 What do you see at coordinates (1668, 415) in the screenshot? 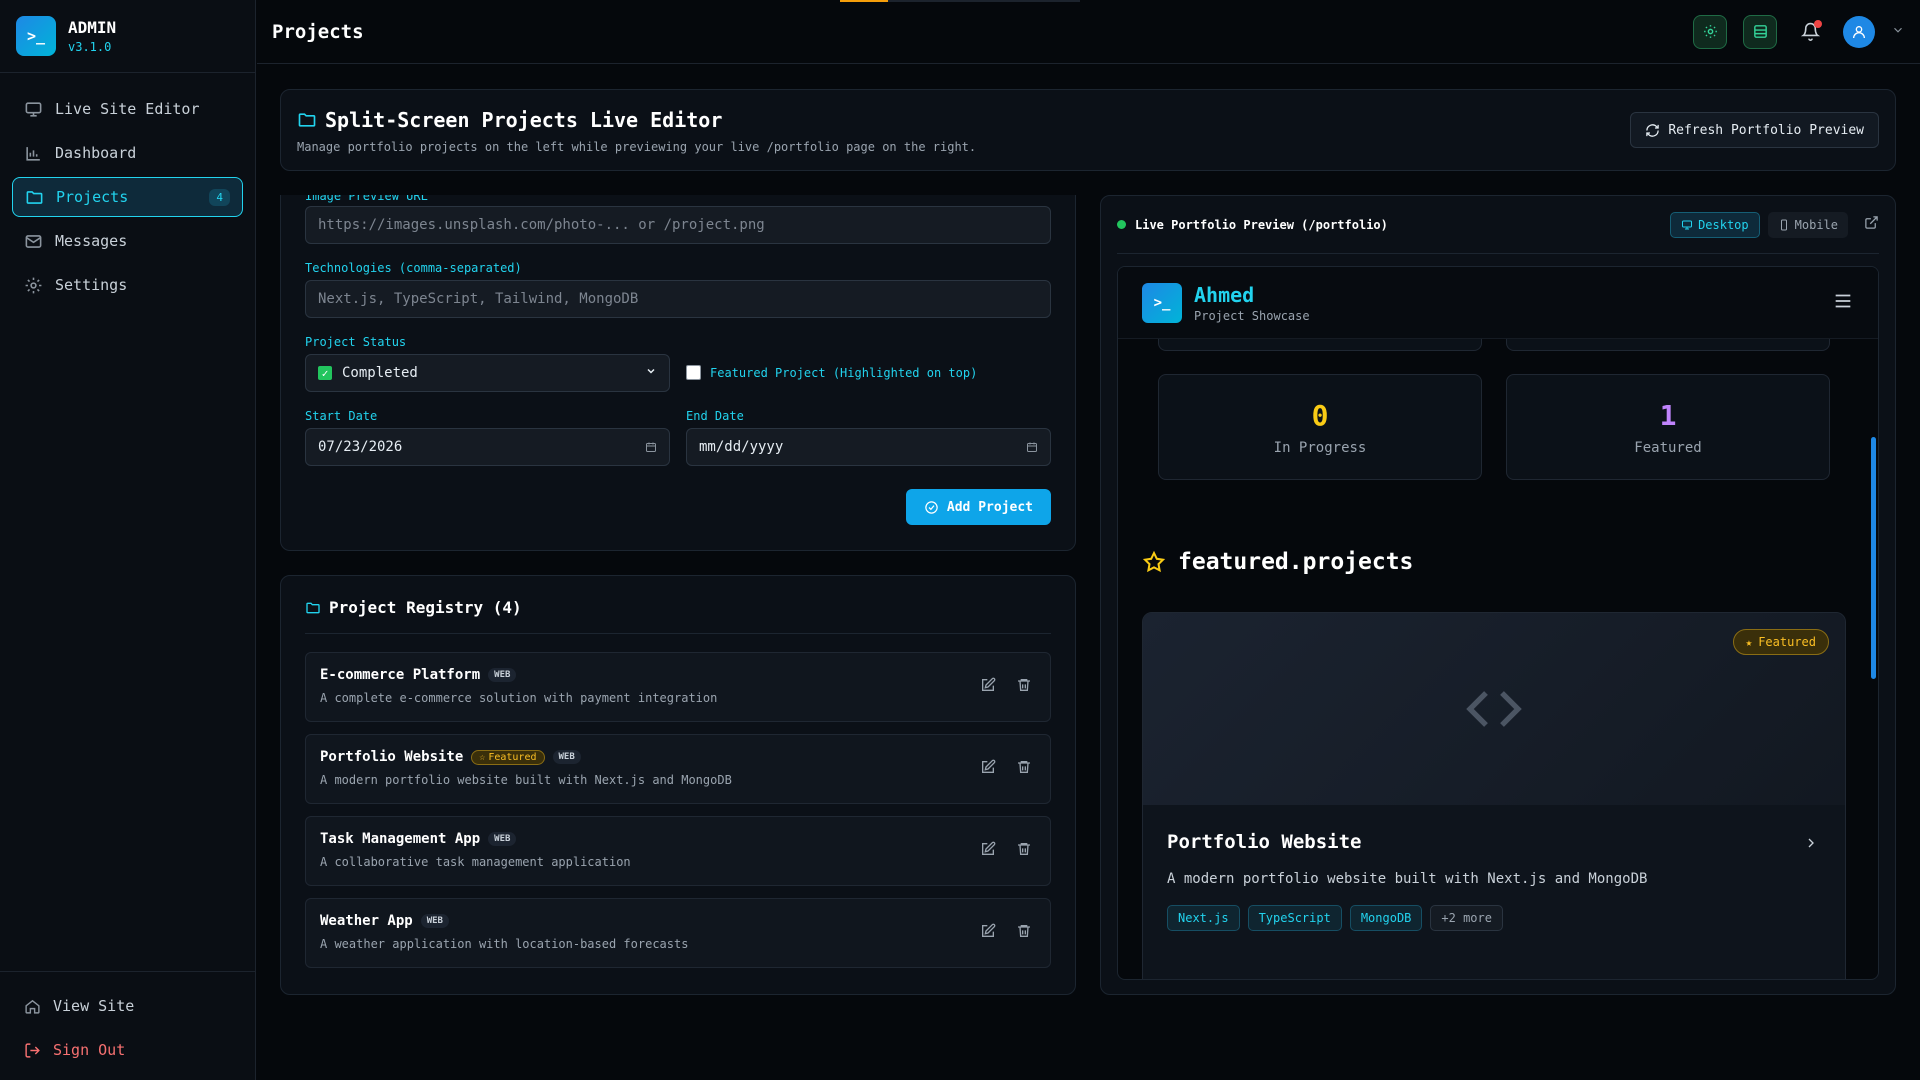
I see `stat-value: 1` at bounding box center [1668, 415].